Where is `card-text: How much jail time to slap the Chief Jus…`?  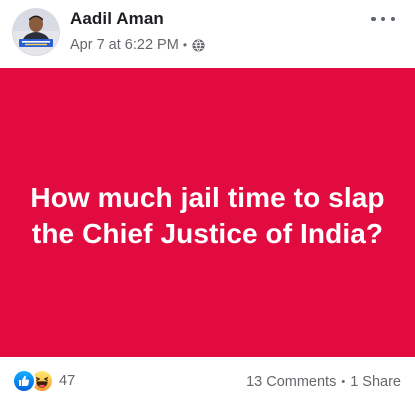
card-text: How much jail time to slap the Chief Jus… is located at coordinates (207, 215).